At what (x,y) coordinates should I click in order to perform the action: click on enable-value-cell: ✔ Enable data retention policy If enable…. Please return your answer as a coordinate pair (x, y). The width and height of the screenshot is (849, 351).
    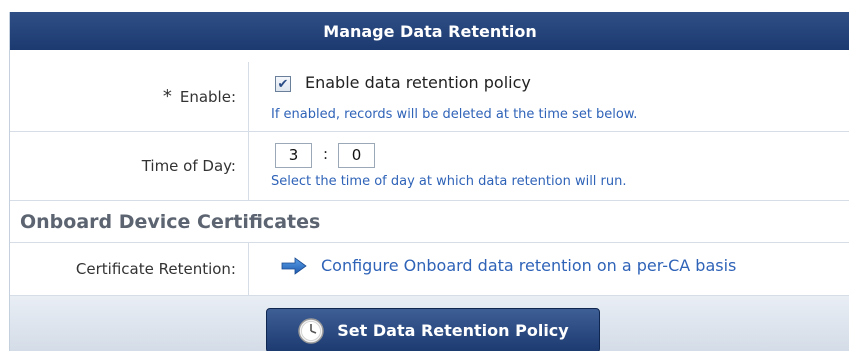
    Looking at the image, I should click on (555, 96).